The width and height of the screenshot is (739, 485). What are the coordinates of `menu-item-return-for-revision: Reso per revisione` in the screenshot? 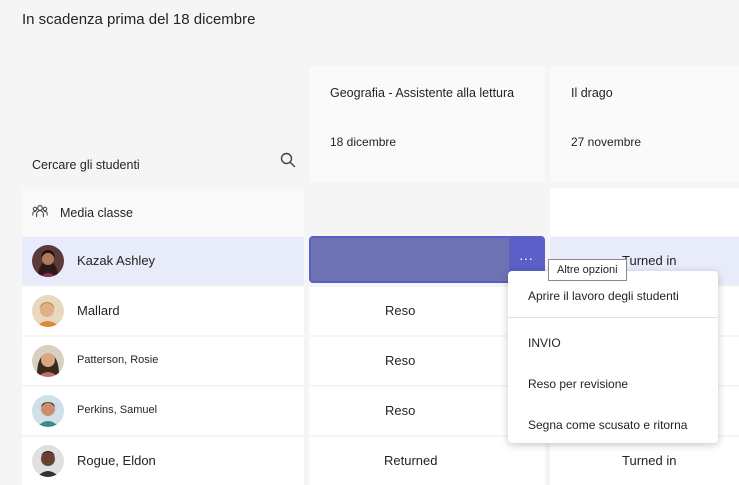 It's located at (578, 384).